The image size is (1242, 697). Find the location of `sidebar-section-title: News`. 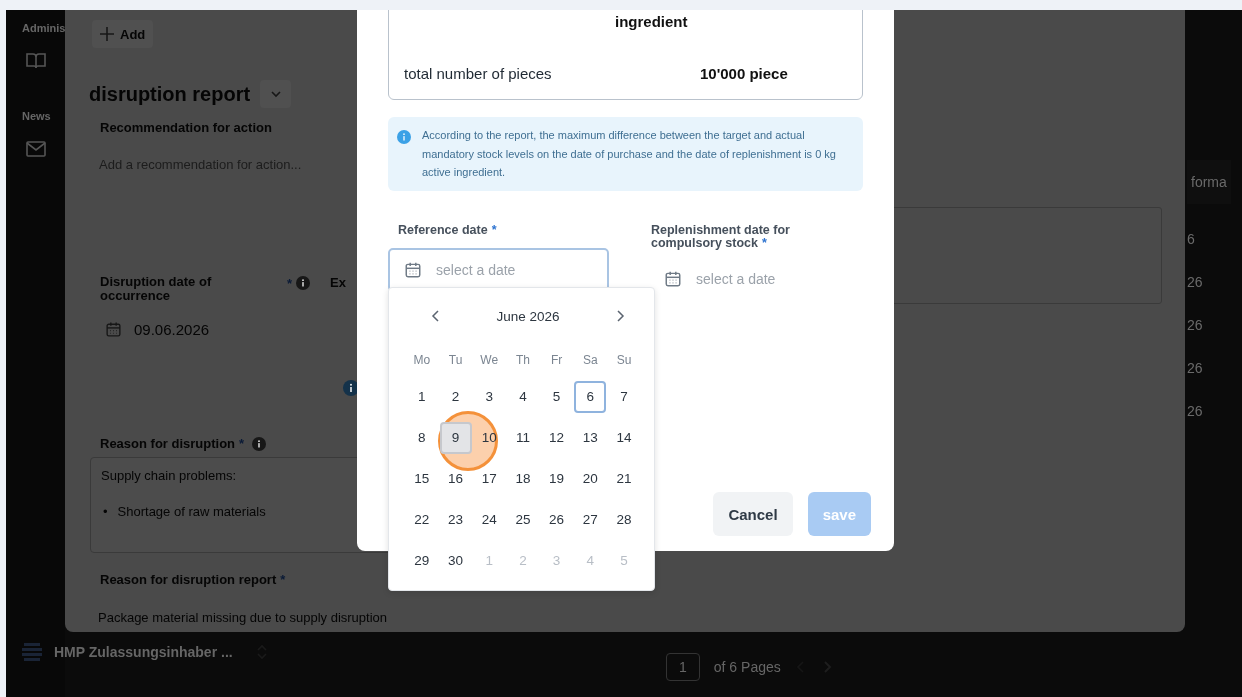

sidebar-section-title: News is located at coordinates (37, 116).